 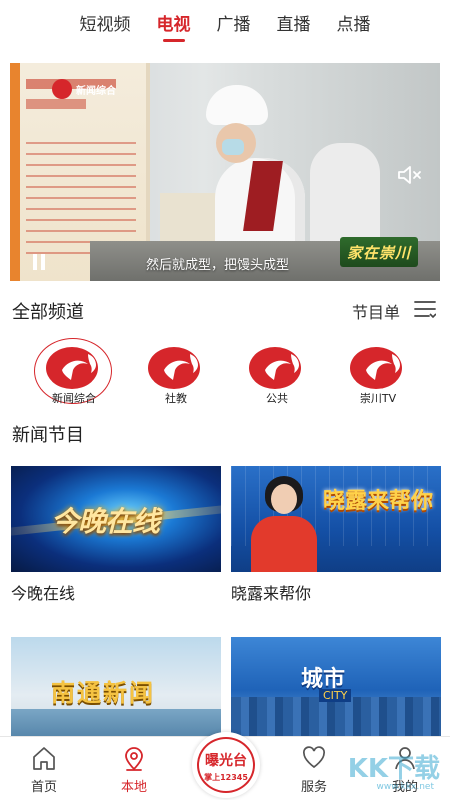 I want to click on report-center-button: 曝光台 掌上12345, so click(x=226, y=765).